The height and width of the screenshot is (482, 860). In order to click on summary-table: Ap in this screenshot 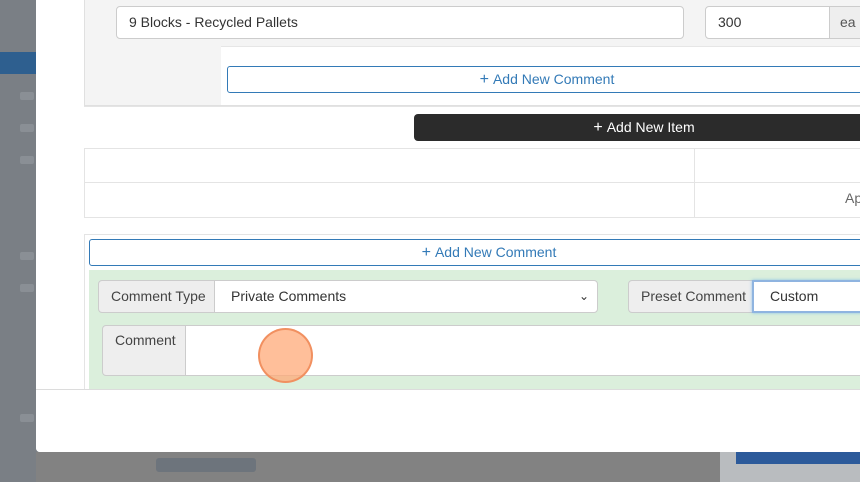, I will do `click(472, 183)`.